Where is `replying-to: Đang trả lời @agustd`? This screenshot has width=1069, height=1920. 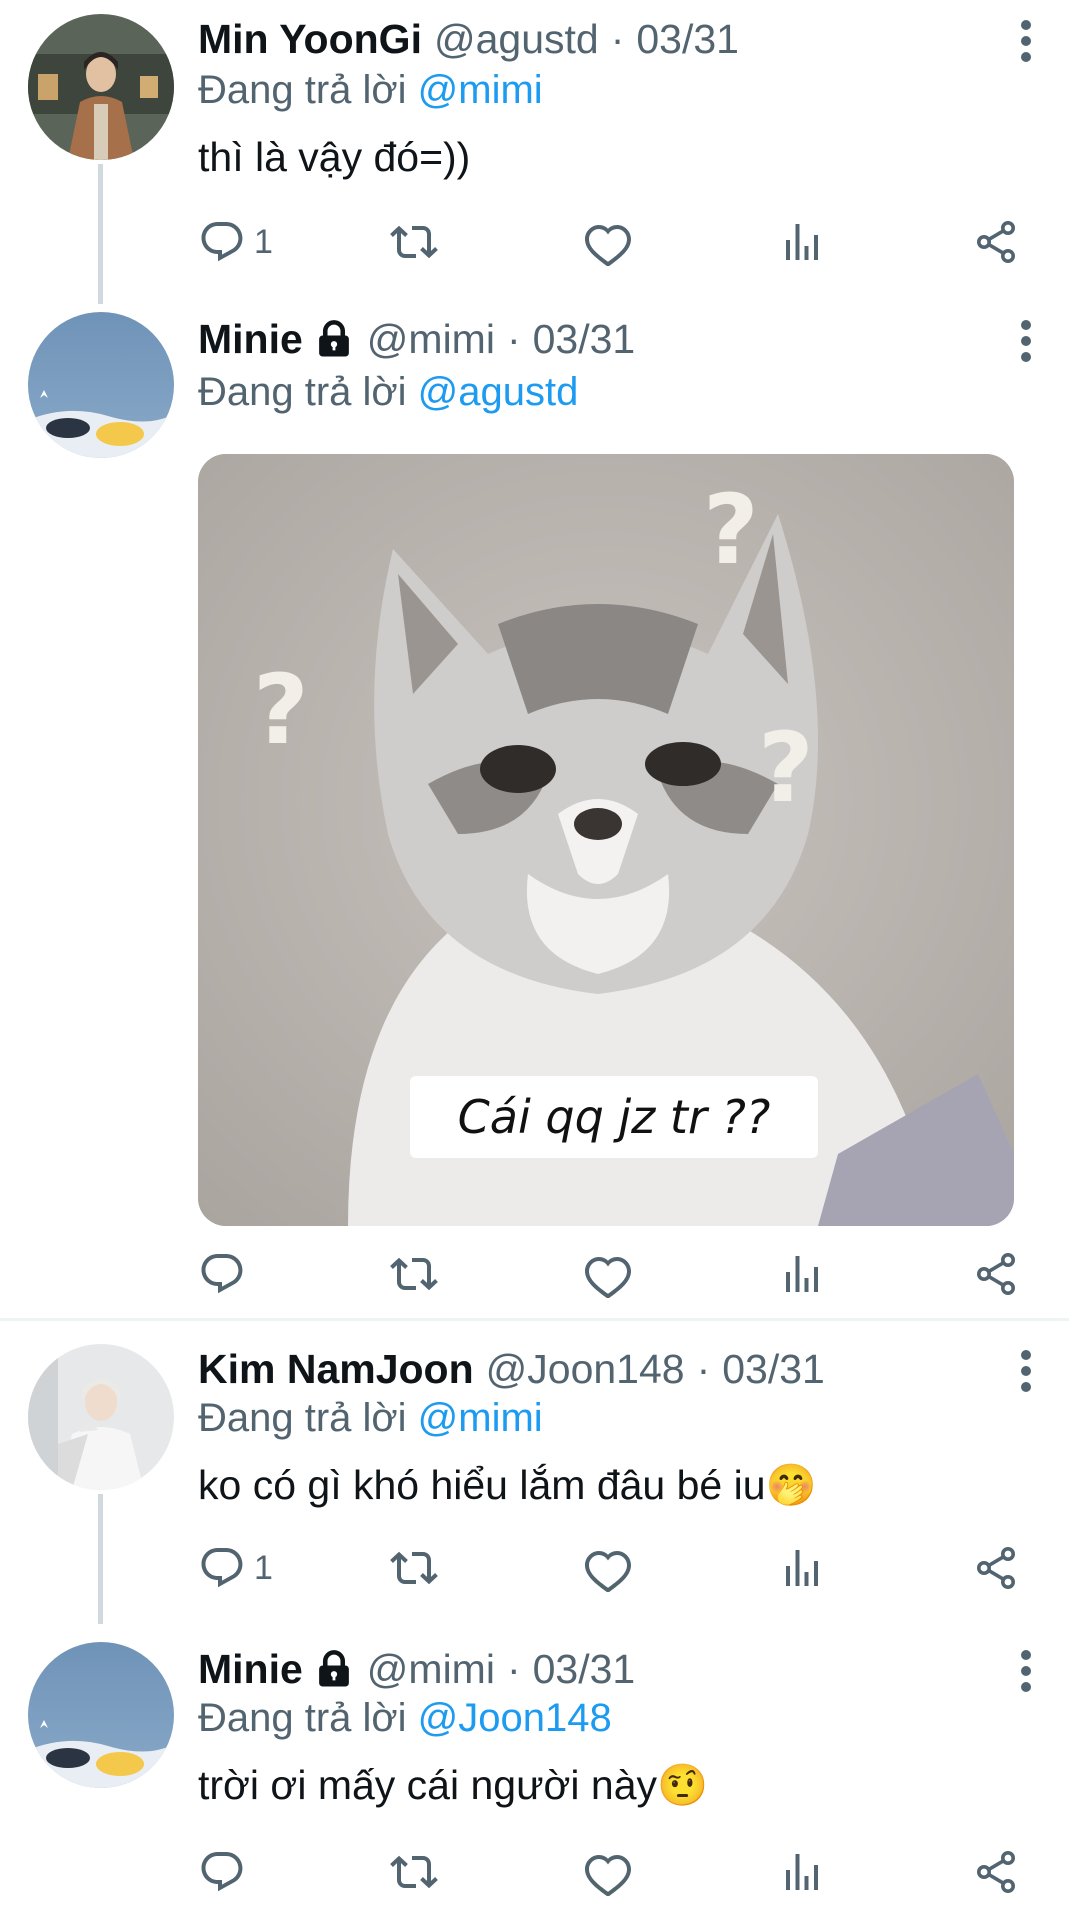 replying-to: Đang trả lời @agustd is located at coordinates (388, 392).